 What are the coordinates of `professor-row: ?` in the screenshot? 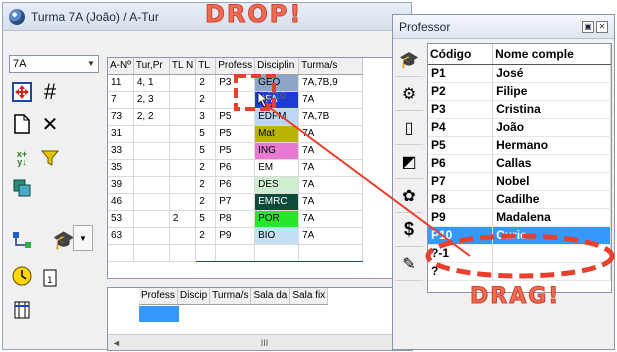 It's located at (519, 271).